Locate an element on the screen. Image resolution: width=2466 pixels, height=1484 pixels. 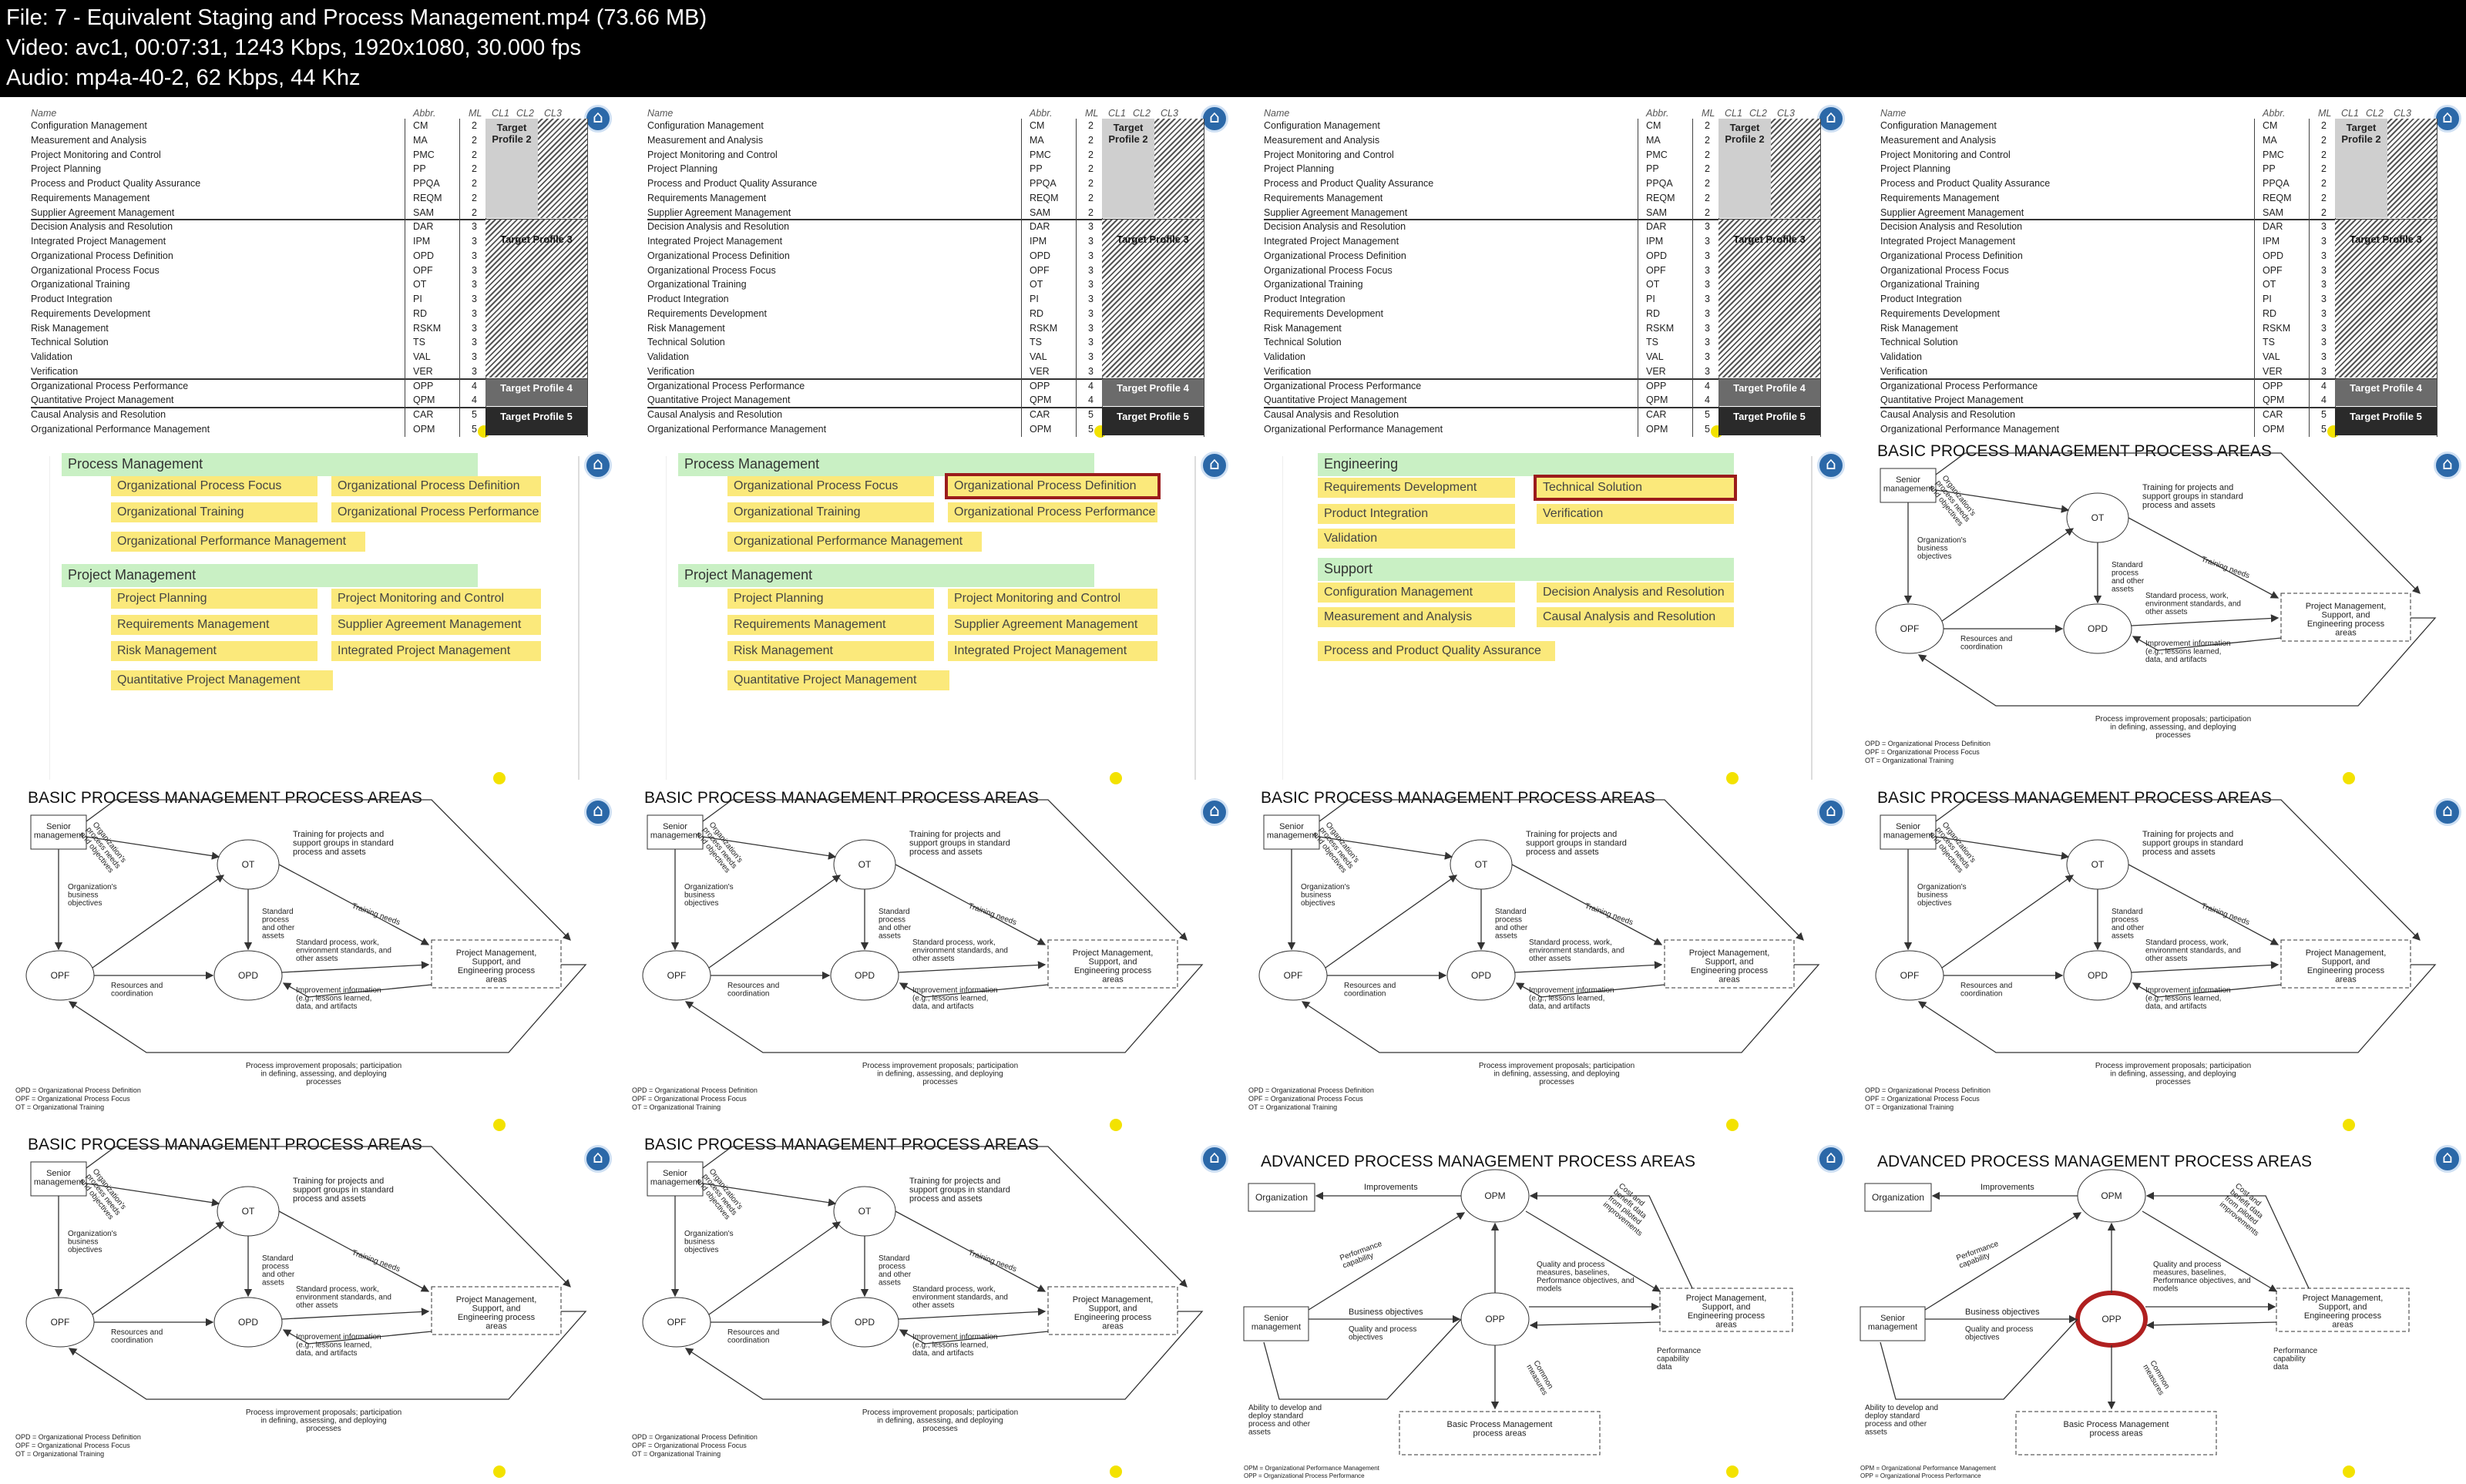
legend-line: OPF = Organizational Process Focus is located at coordinates (1922, 1099).